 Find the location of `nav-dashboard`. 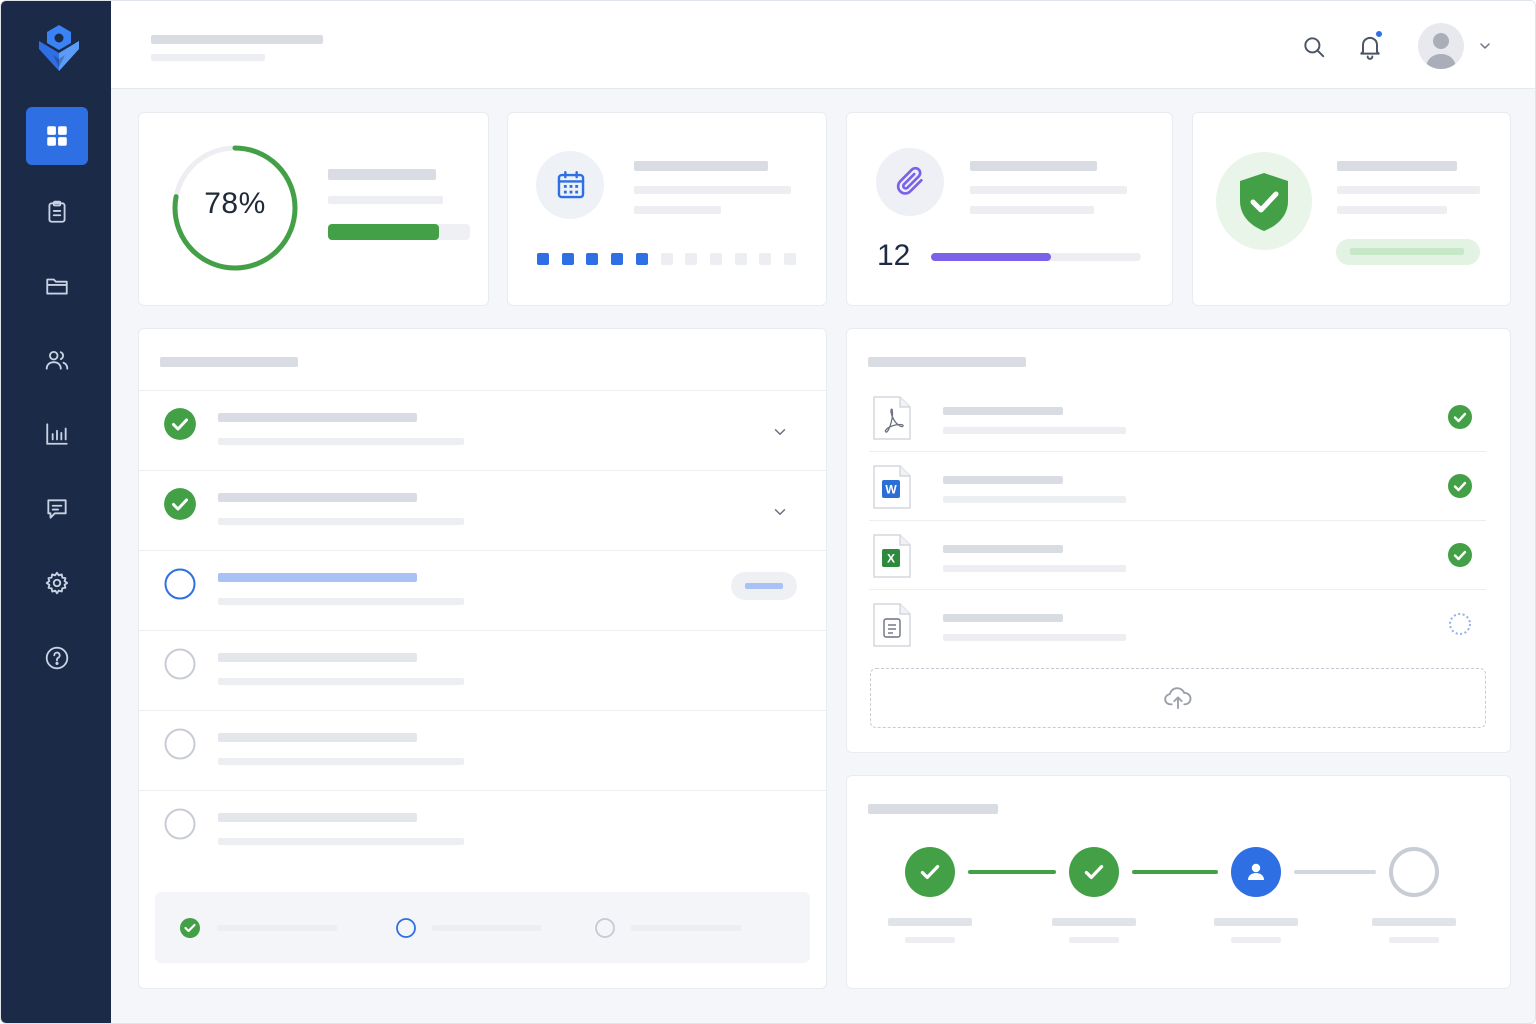

nav-dashboard is located at coordinates (57, 136).